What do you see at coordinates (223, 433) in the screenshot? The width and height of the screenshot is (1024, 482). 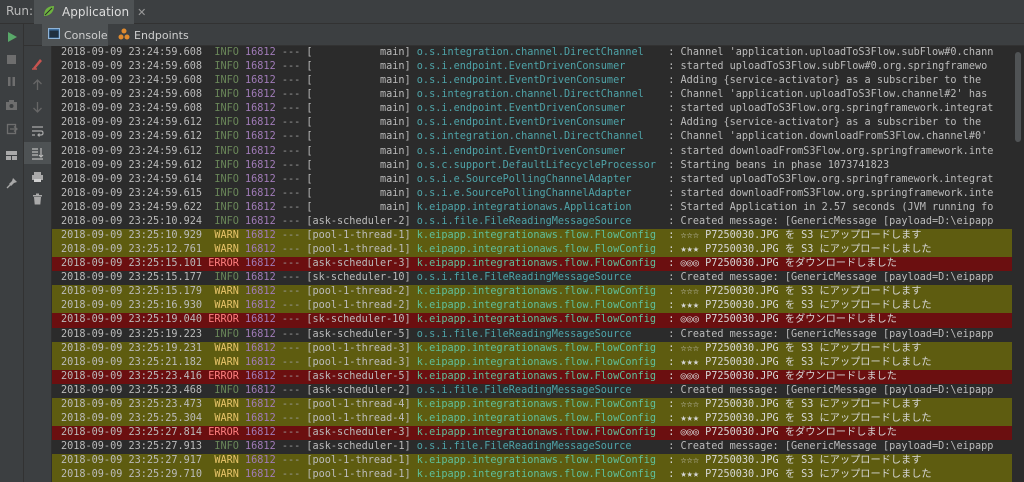 I see `log-level: ERROR` at bounding box center [223, 433].